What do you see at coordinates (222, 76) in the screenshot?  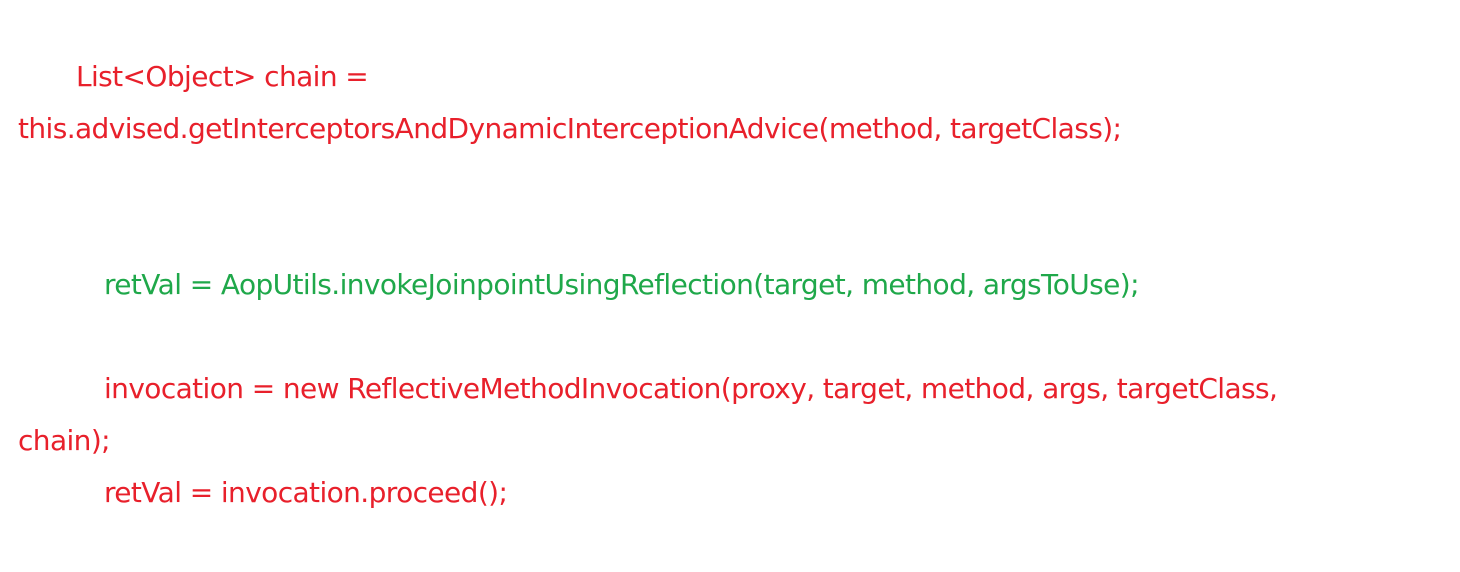 I see `code-line-chain-decl: List<Object> chain =` at bounding box center [222, 76].